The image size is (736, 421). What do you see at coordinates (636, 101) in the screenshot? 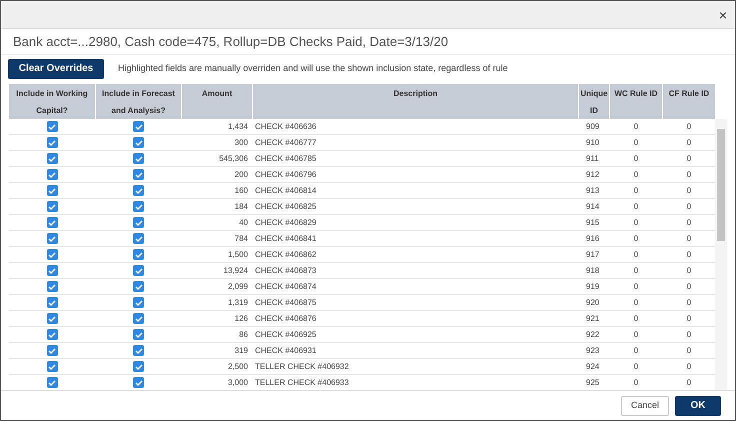
I see `column-header: WC Rule ID` at bounding box center [636, 101].